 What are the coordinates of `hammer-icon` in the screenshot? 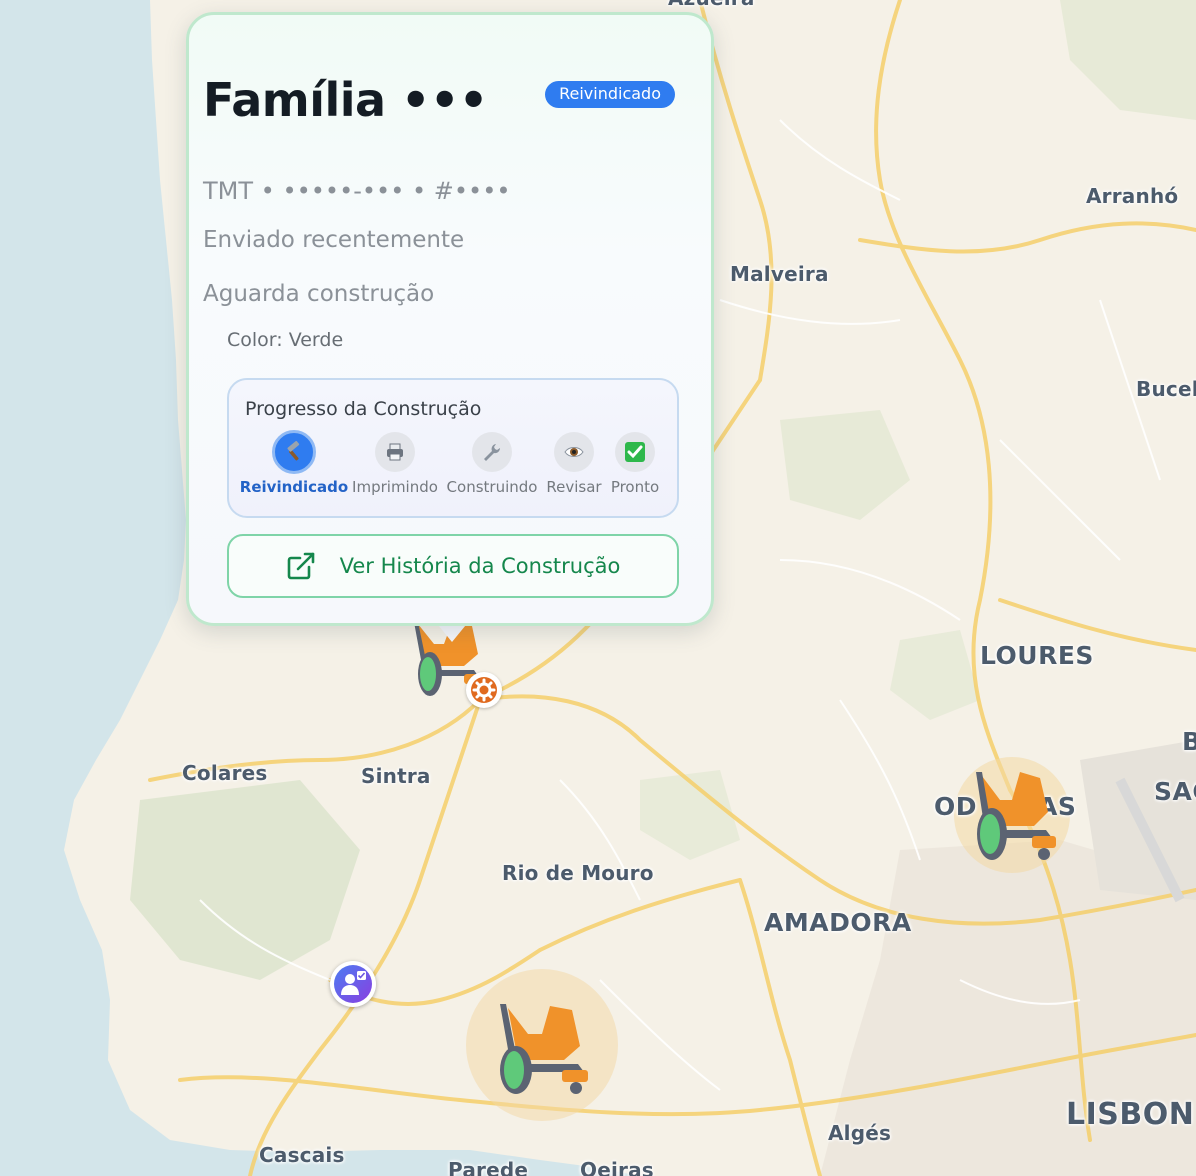 It's located at (294, 452).